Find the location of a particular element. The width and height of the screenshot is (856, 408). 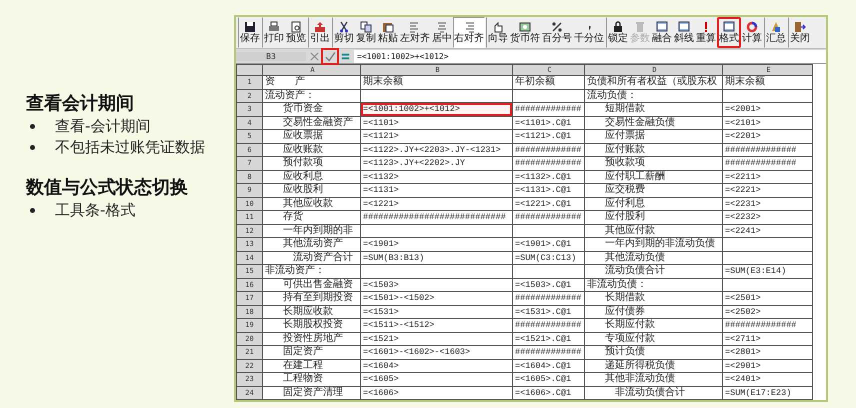

toolbar-button: 格式 is located at coordinates (729, 32).